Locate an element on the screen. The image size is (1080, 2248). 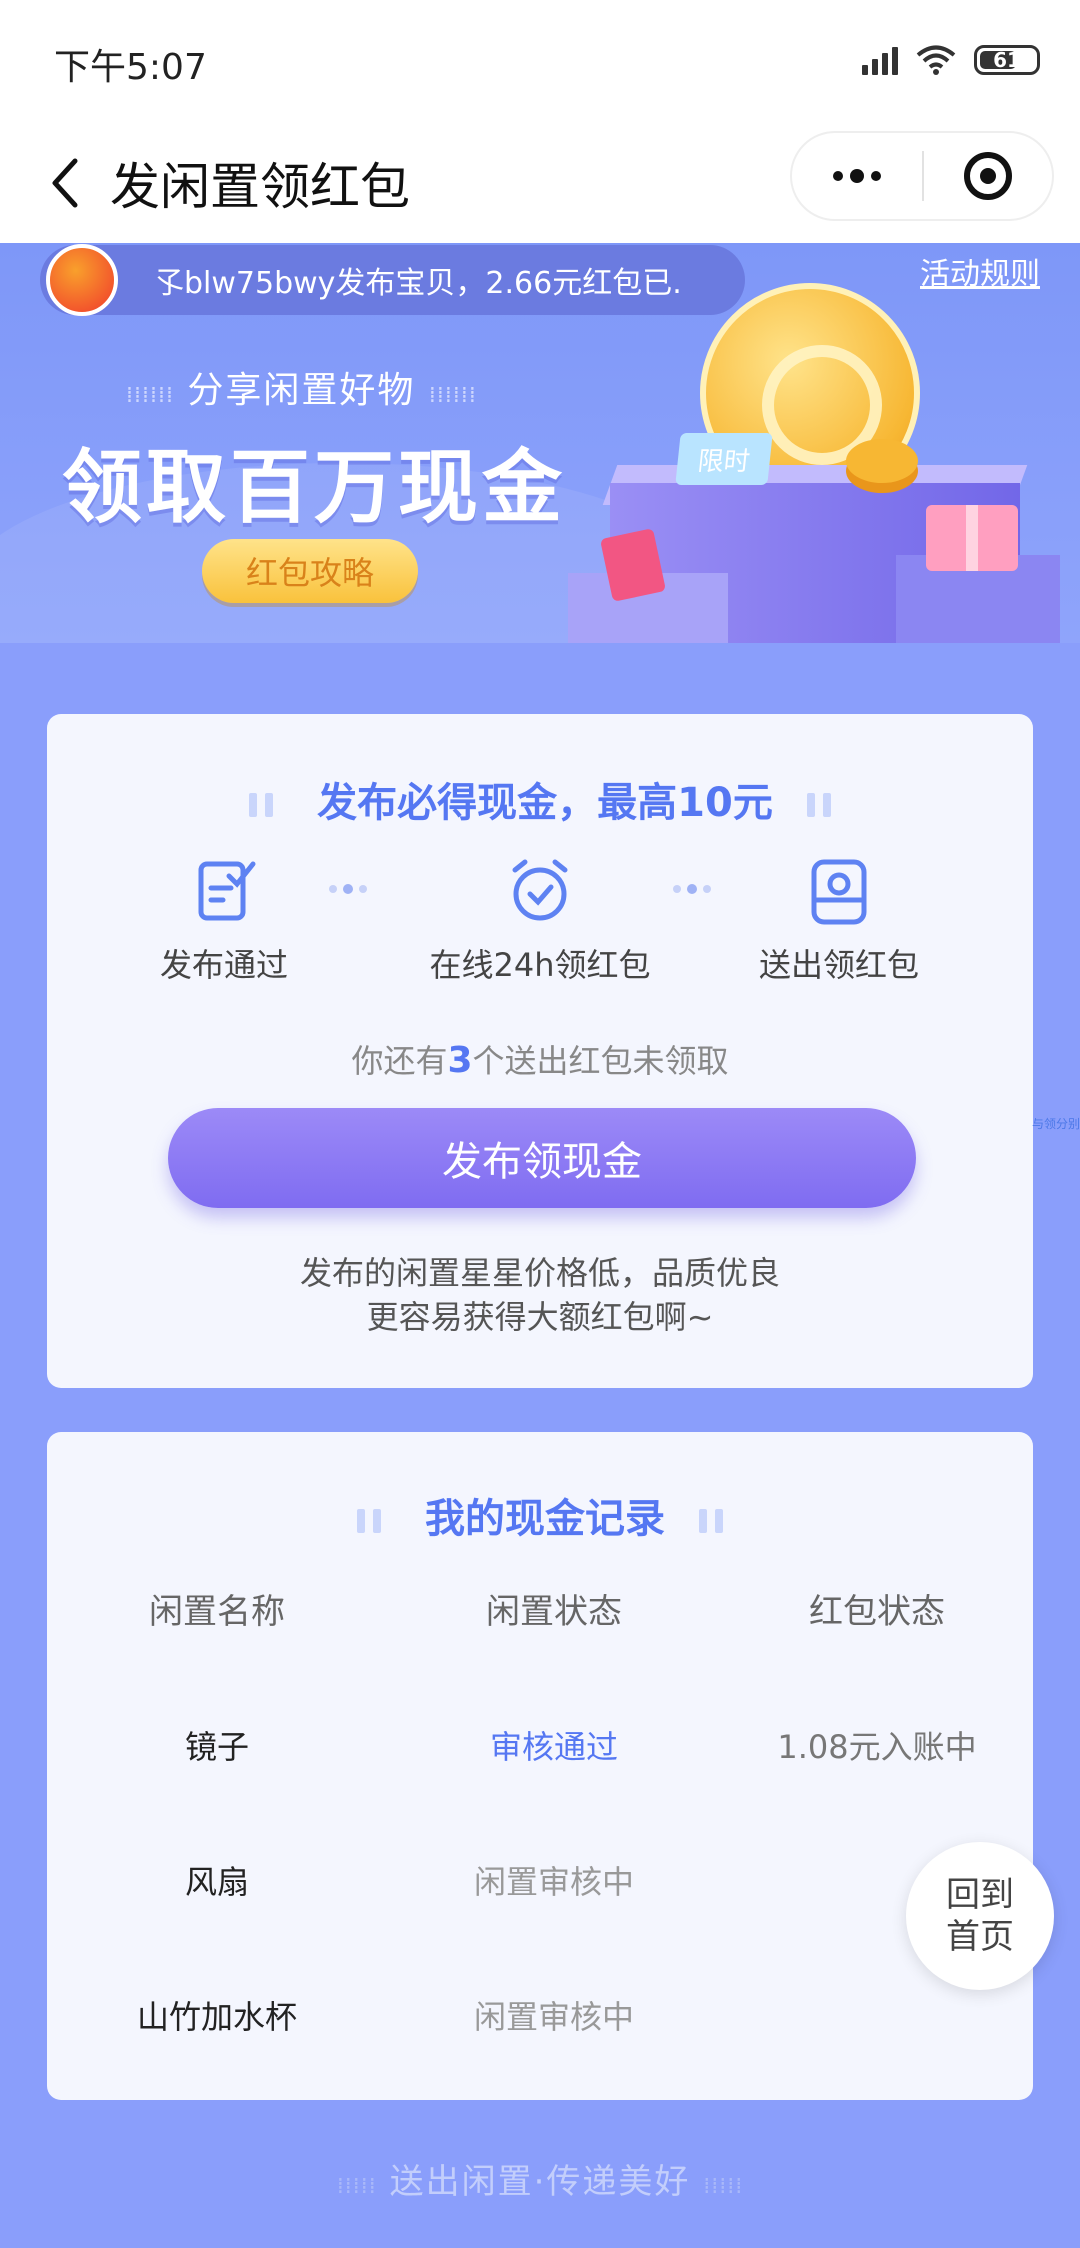
row-redpacket-status: 1.08元入账中 is located at coordinates (877, 1747).